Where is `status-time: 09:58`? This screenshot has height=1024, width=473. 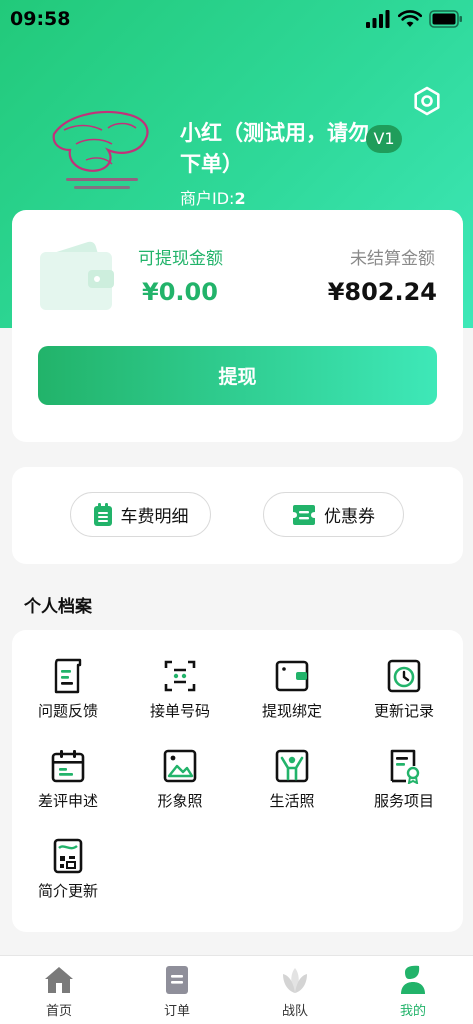
status-time: 09:58 is located at coordinates (40, 19).